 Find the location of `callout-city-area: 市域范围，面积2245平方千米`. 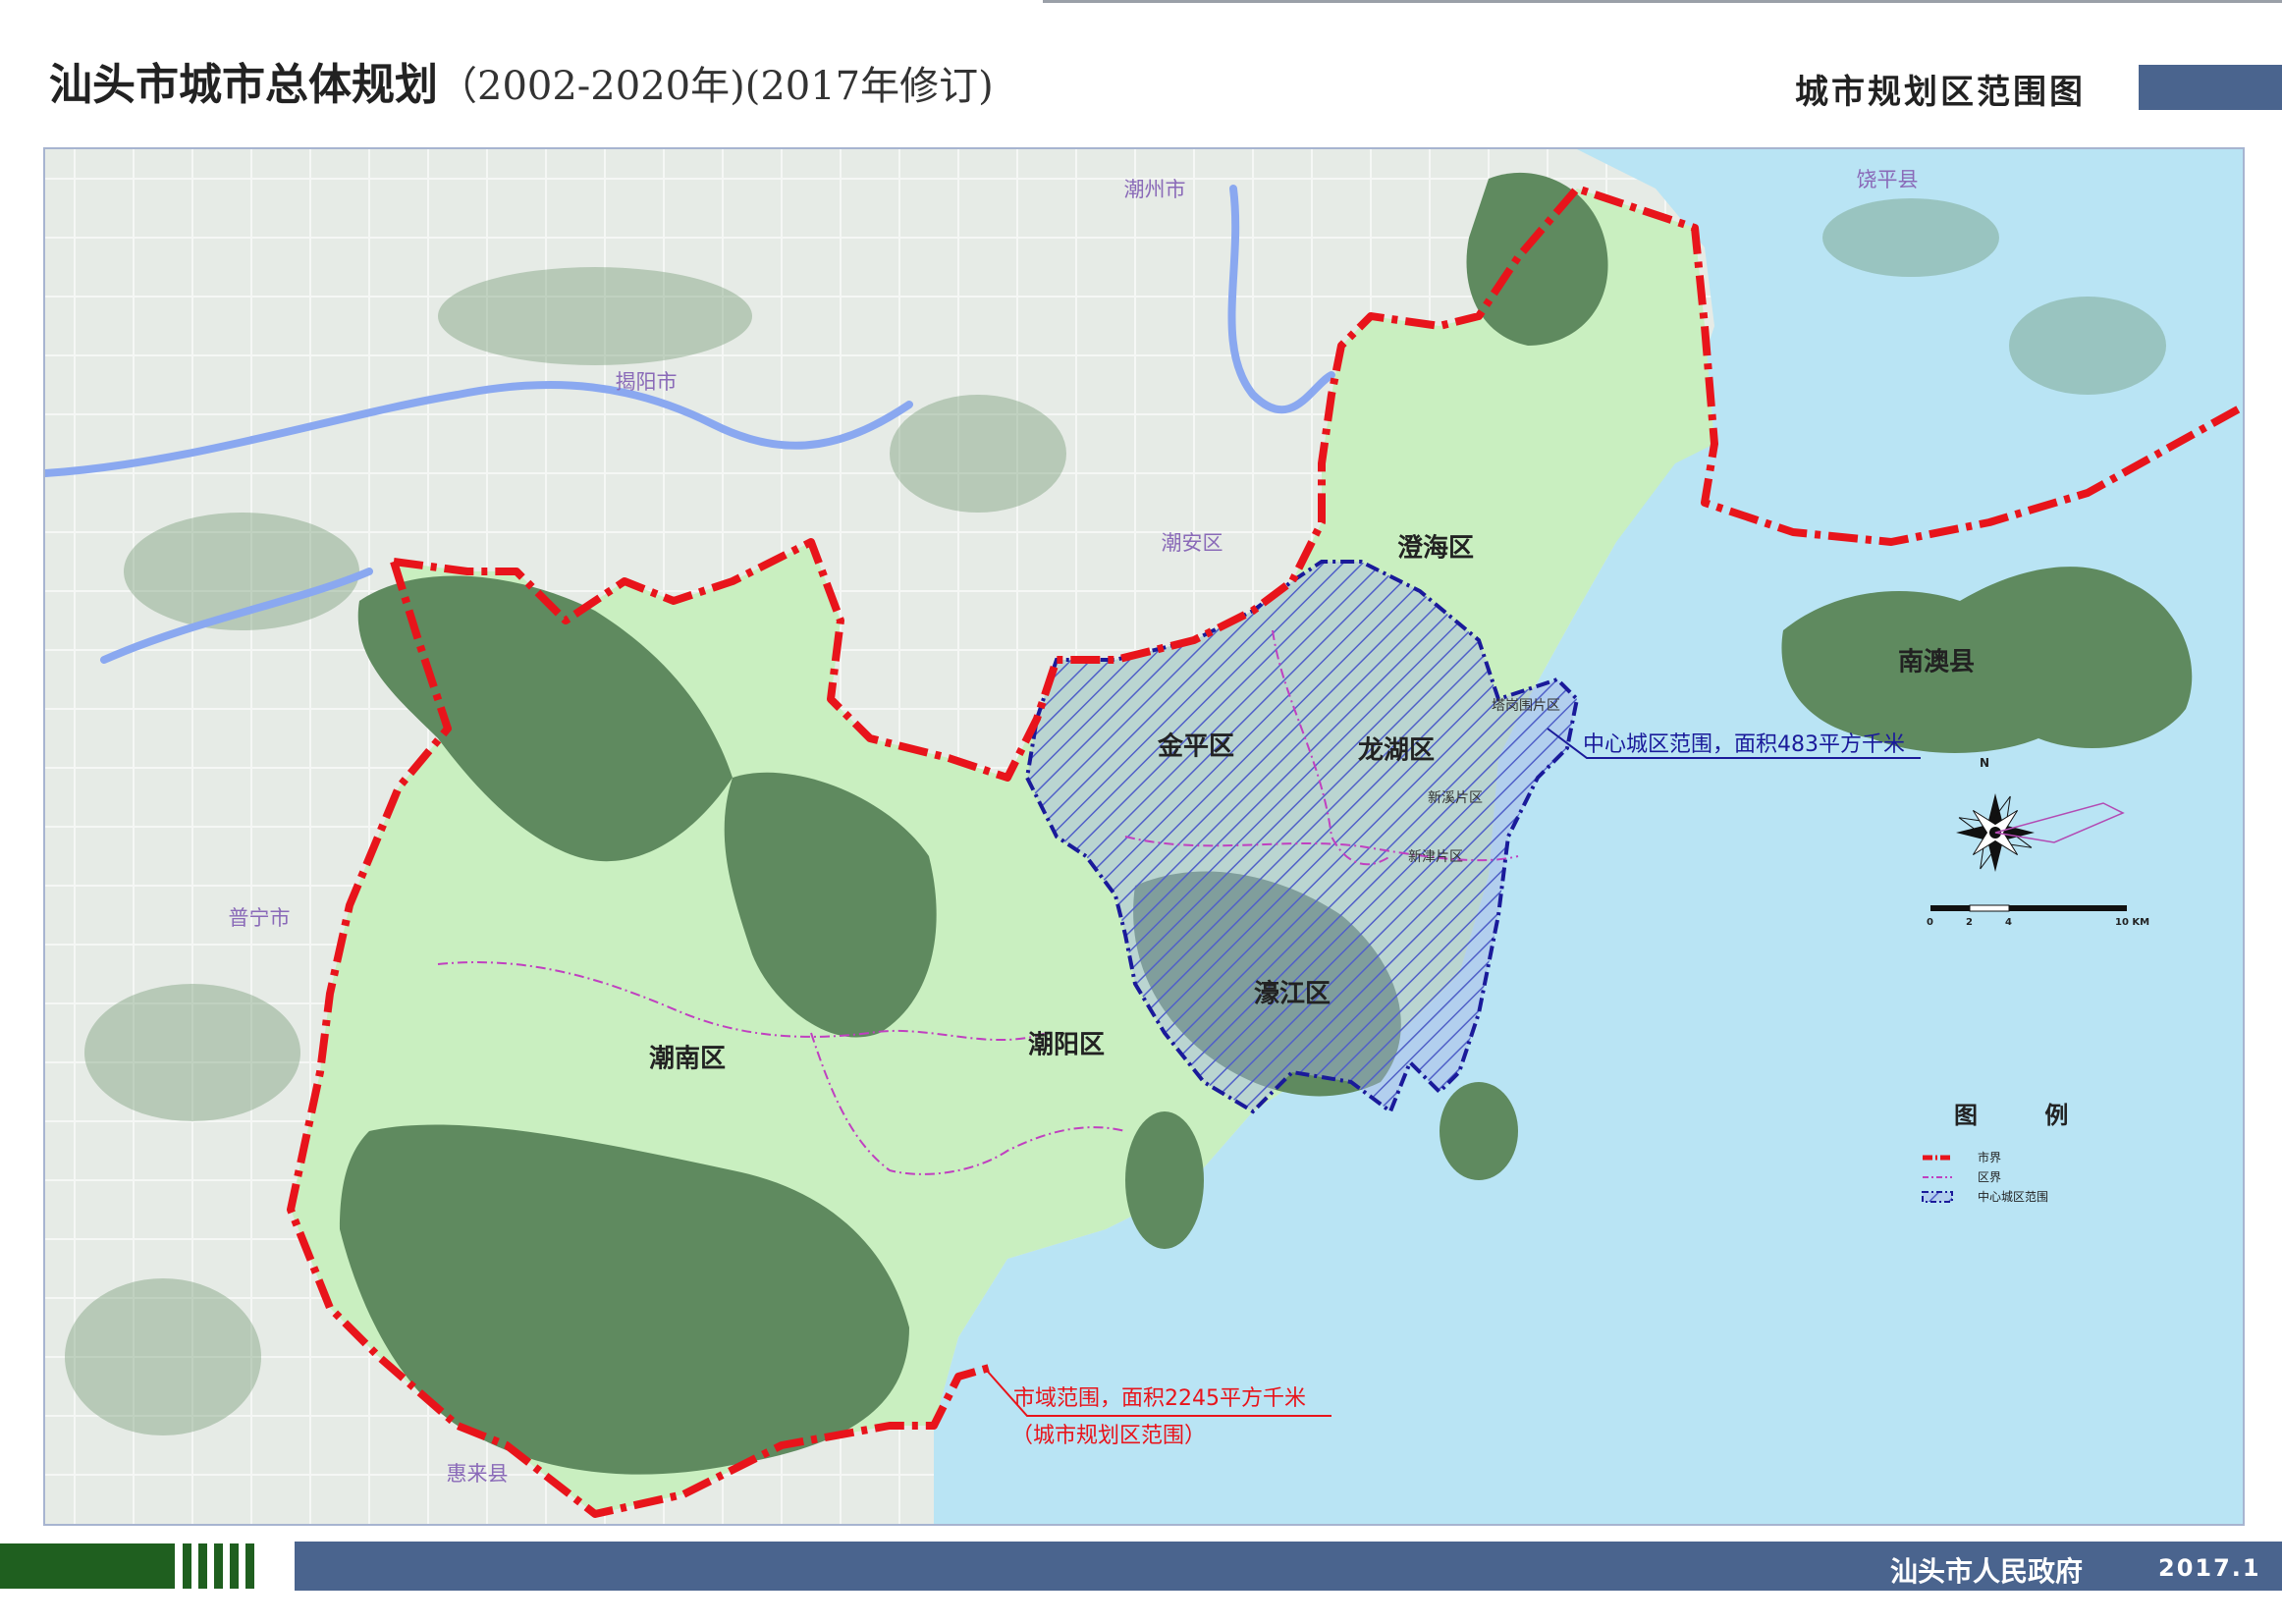

callout-city-area: 市域范围，面积2245平方千米 is located at coordinates (1159, 1398).